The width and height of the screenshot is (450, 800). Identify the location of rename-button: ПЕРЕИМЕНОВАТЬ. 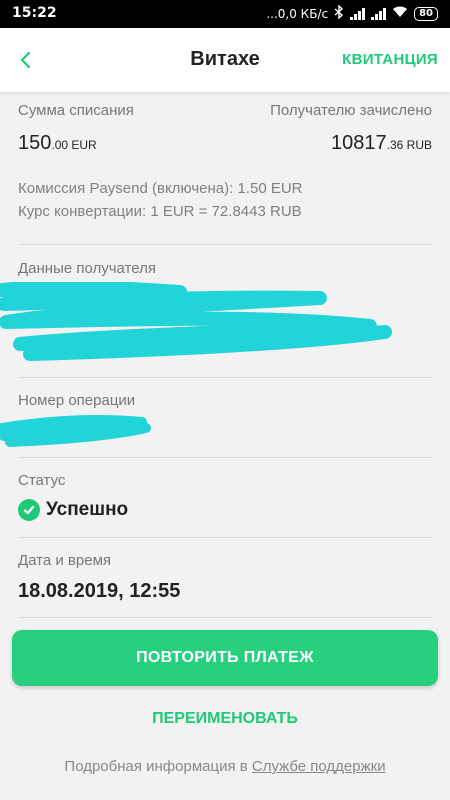
(225, 719).